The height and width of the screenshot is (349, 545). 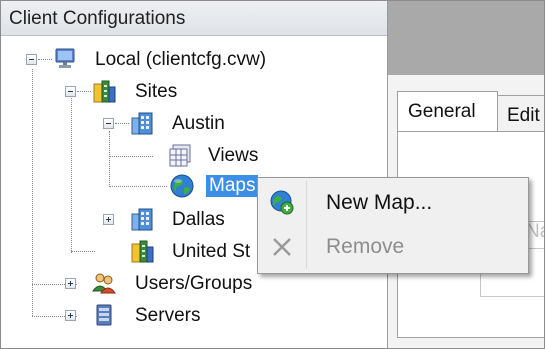 What do you see at coordinates (233, 156) in the screenshot?
I see `tree-node-views: Views` at bounding box center [233, 156].